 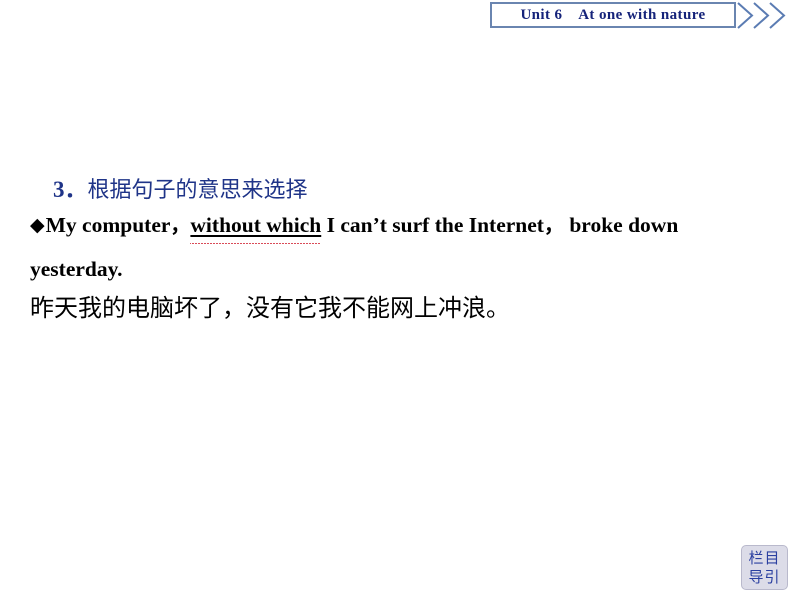 I want to click on section-number: 3．, so click(x=70, y=189).